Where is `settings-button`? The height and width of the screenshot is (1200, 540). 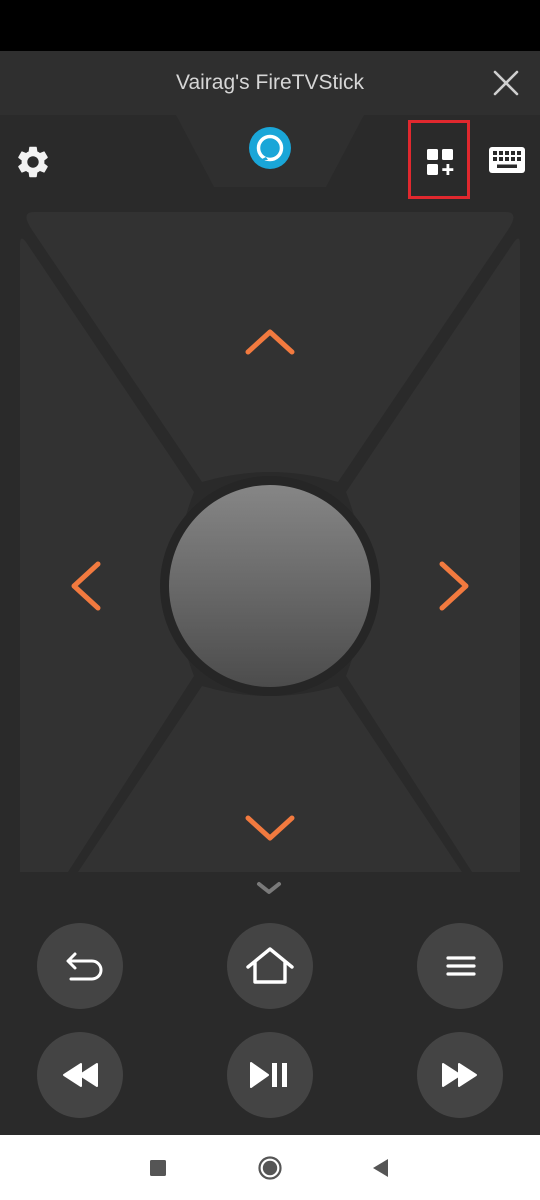
settings-button is located at coordinates (33, 162).